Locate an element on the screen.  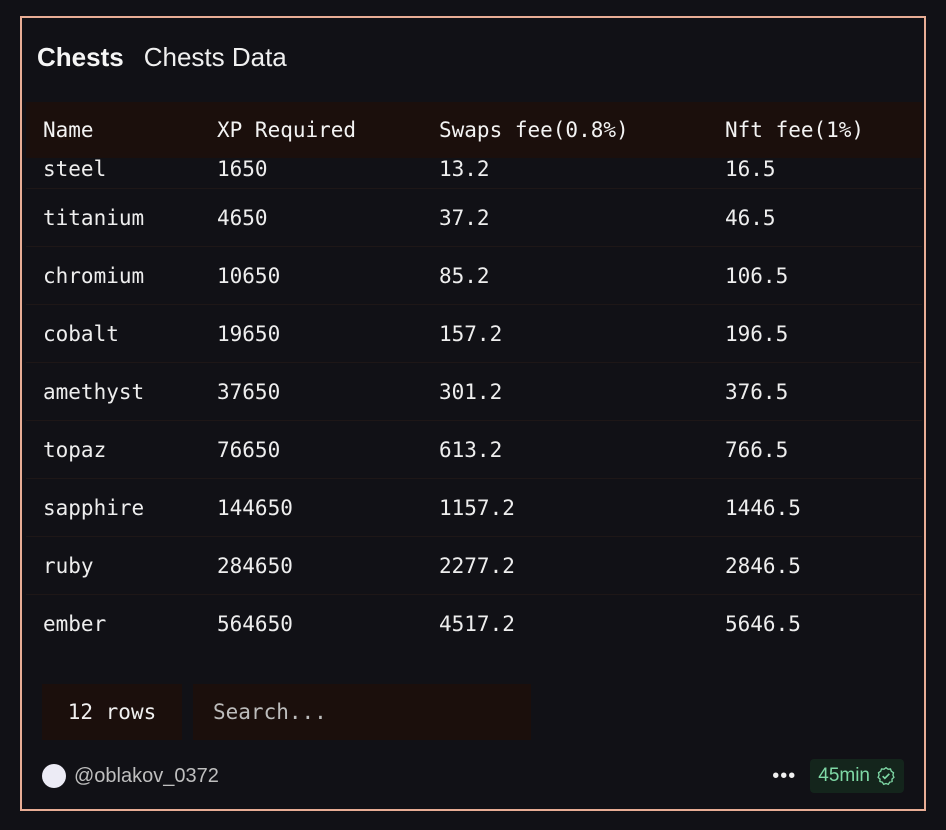
table-row: ruby 284650 2277.2 2846.5 is located at coordinates (474, 566).